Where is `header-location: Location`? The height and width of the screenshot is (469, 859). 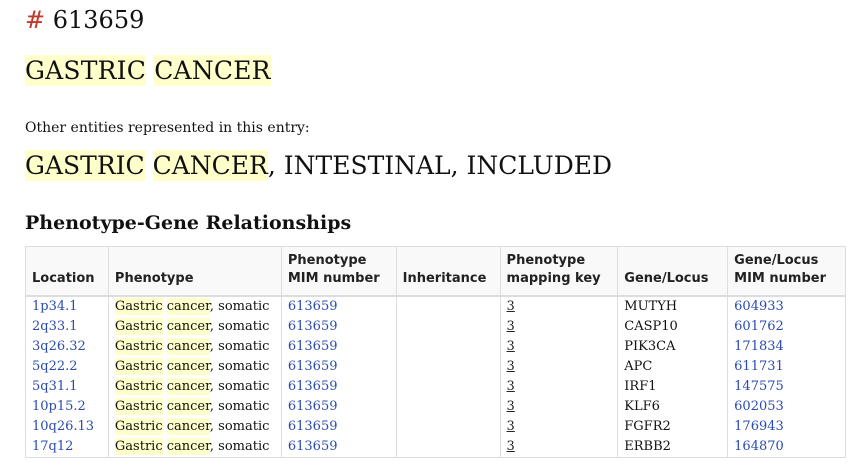 header-location: Location is located at coordinates (67, 271).